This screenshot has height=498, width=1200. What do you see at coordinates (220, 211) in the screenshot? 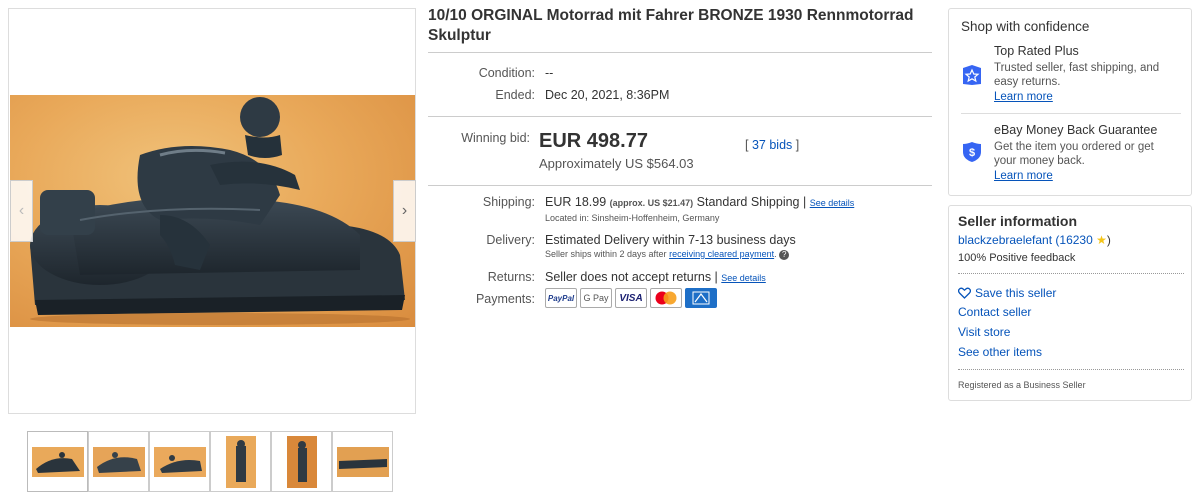
I see `motorcycle-sculpture-image` at bounding box center [220, 211].